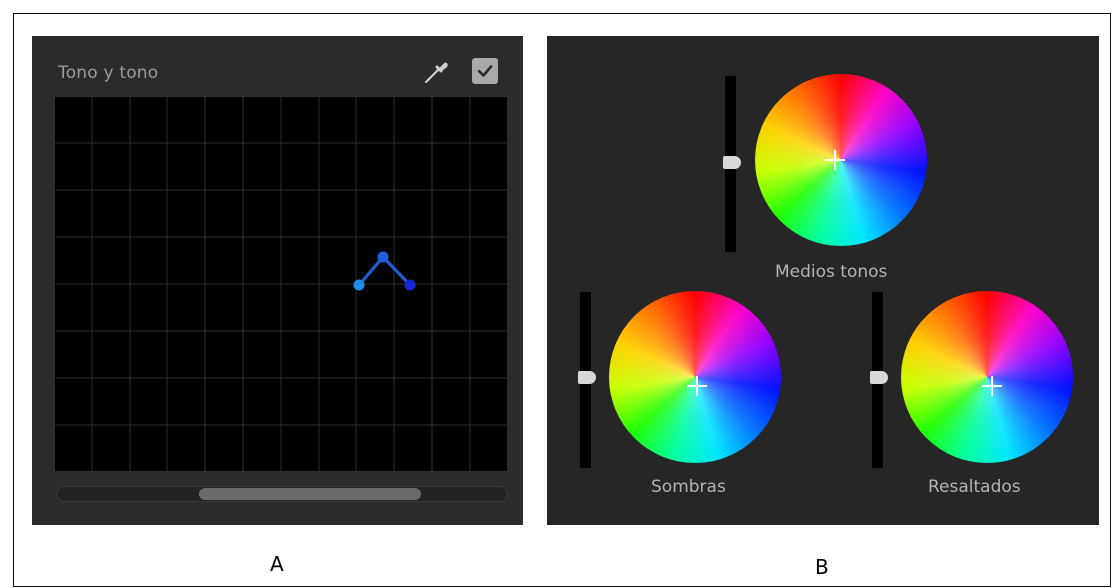  What do you see at coordinates (732, 162) in the screenshot?
I see `midtones-slider-handle` at bounding box center [732, 162].